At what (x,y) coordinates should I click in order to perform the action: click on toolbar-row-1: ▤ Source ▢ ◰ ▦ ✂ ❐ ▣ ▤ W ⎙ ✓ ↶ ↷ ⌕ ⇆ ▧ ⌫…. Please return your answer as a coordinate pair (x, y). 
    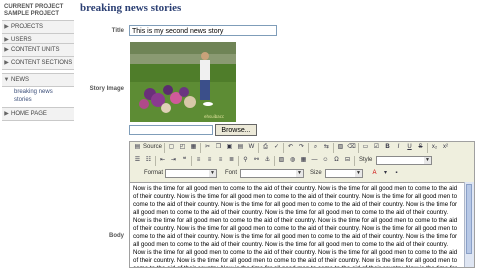
    Looking at the image, I should click on (302, 148).